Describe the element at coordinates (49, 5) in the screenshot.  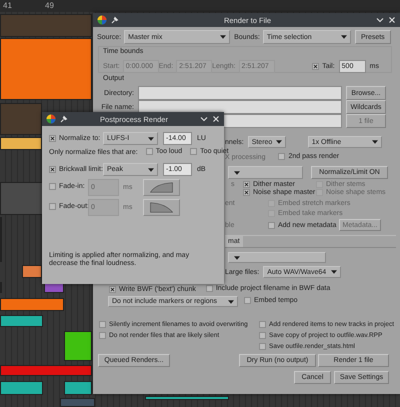
I see `ruler-label: 49` at that location.